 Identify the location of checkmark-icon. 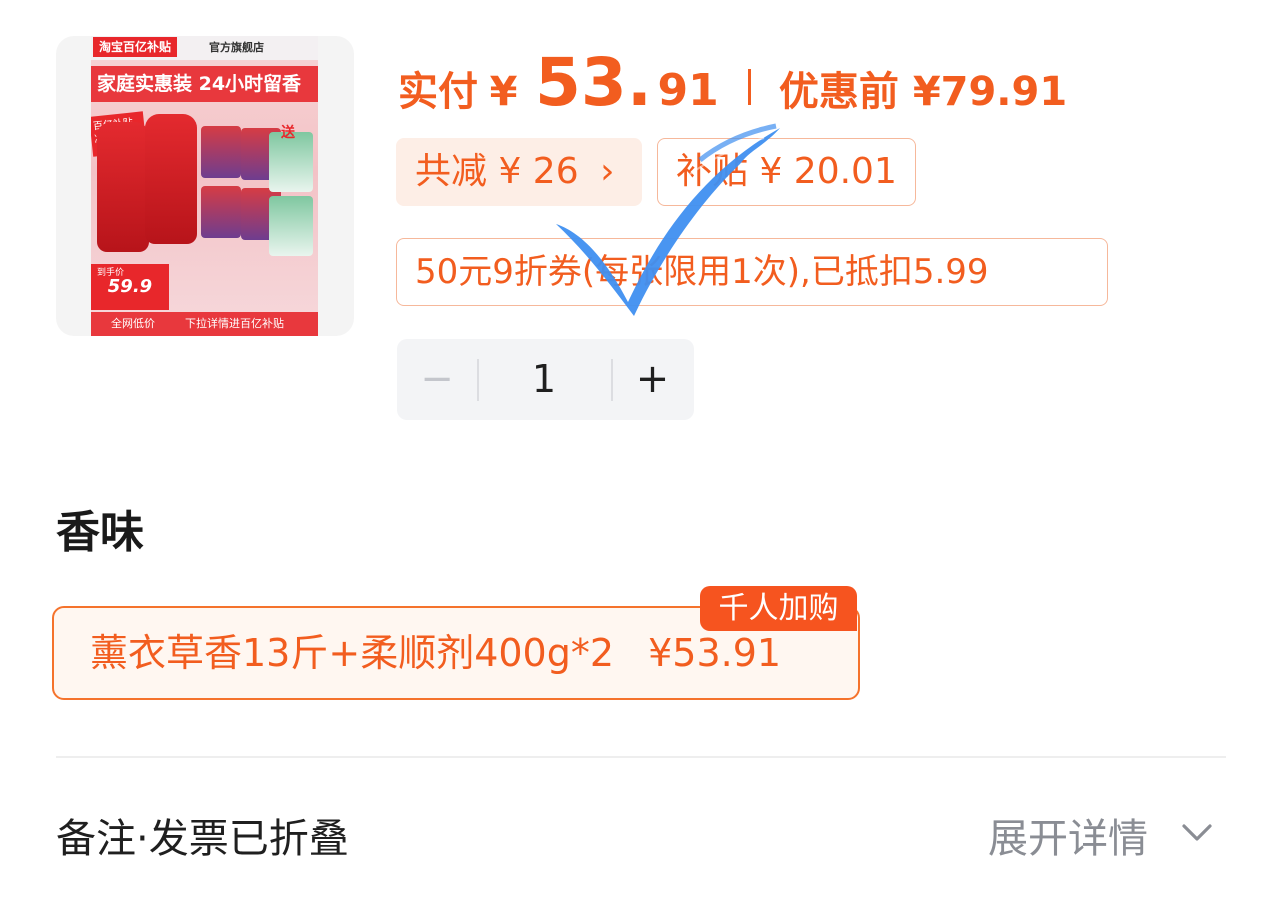
(668, 219).